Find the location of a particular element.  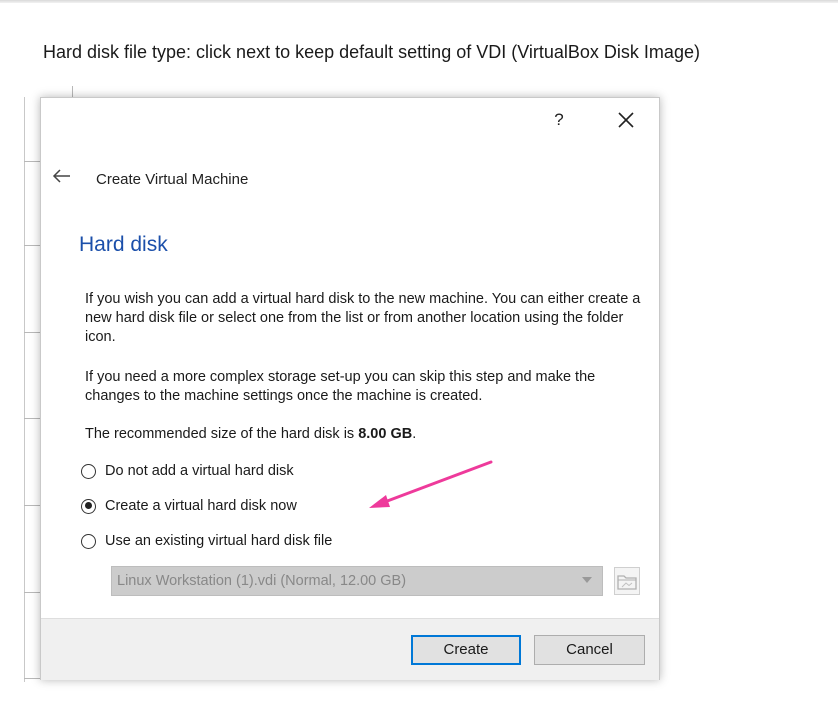

recommended-size-value: 8.00 GB is located at coordinates (385, 434).